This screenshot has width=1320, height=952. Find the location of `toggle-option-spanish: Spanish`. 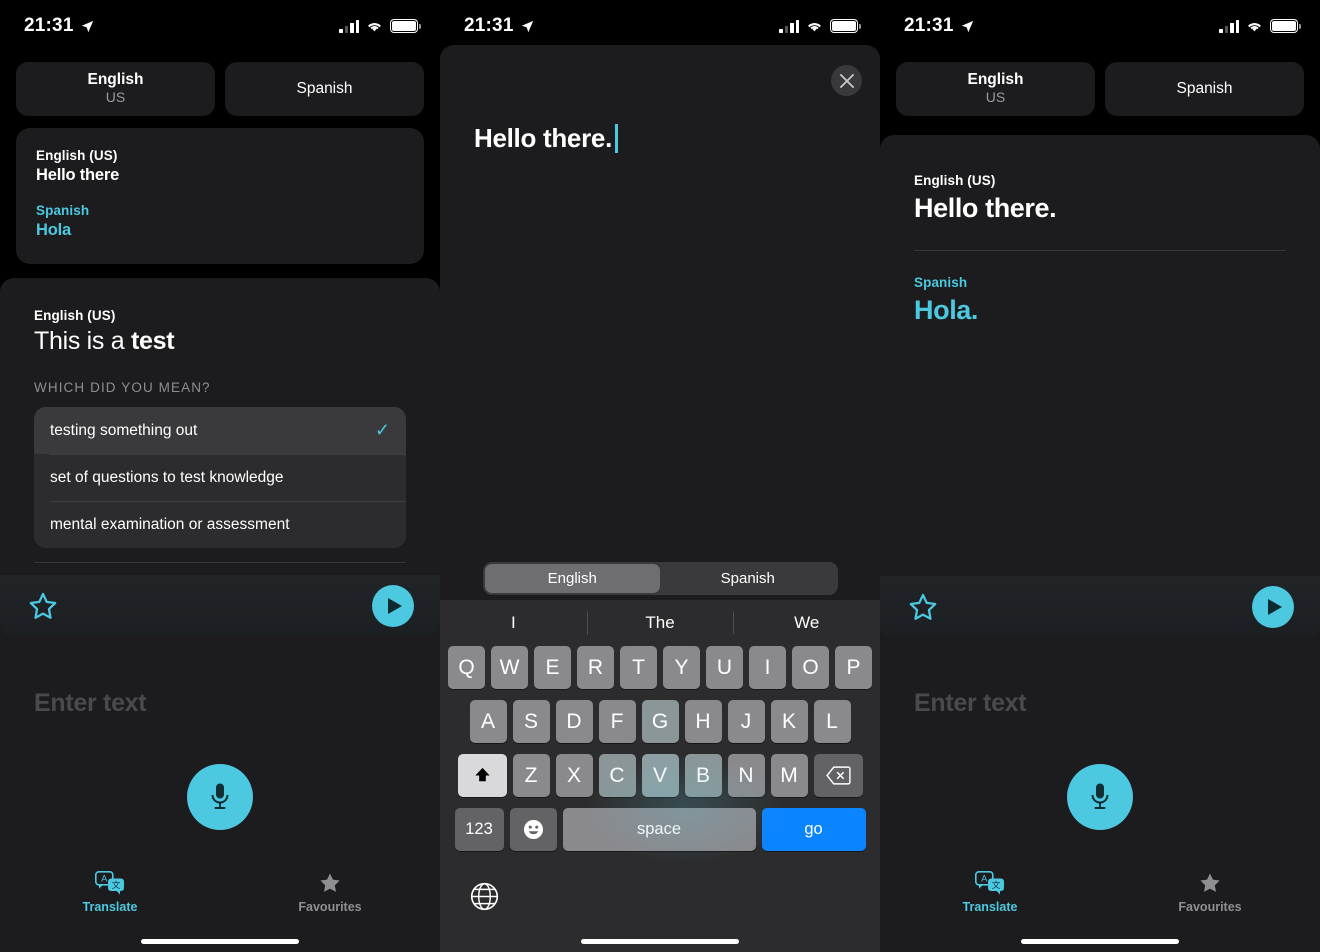

toggle-option-spanish: Spanish is located at coordinates (748, 578).